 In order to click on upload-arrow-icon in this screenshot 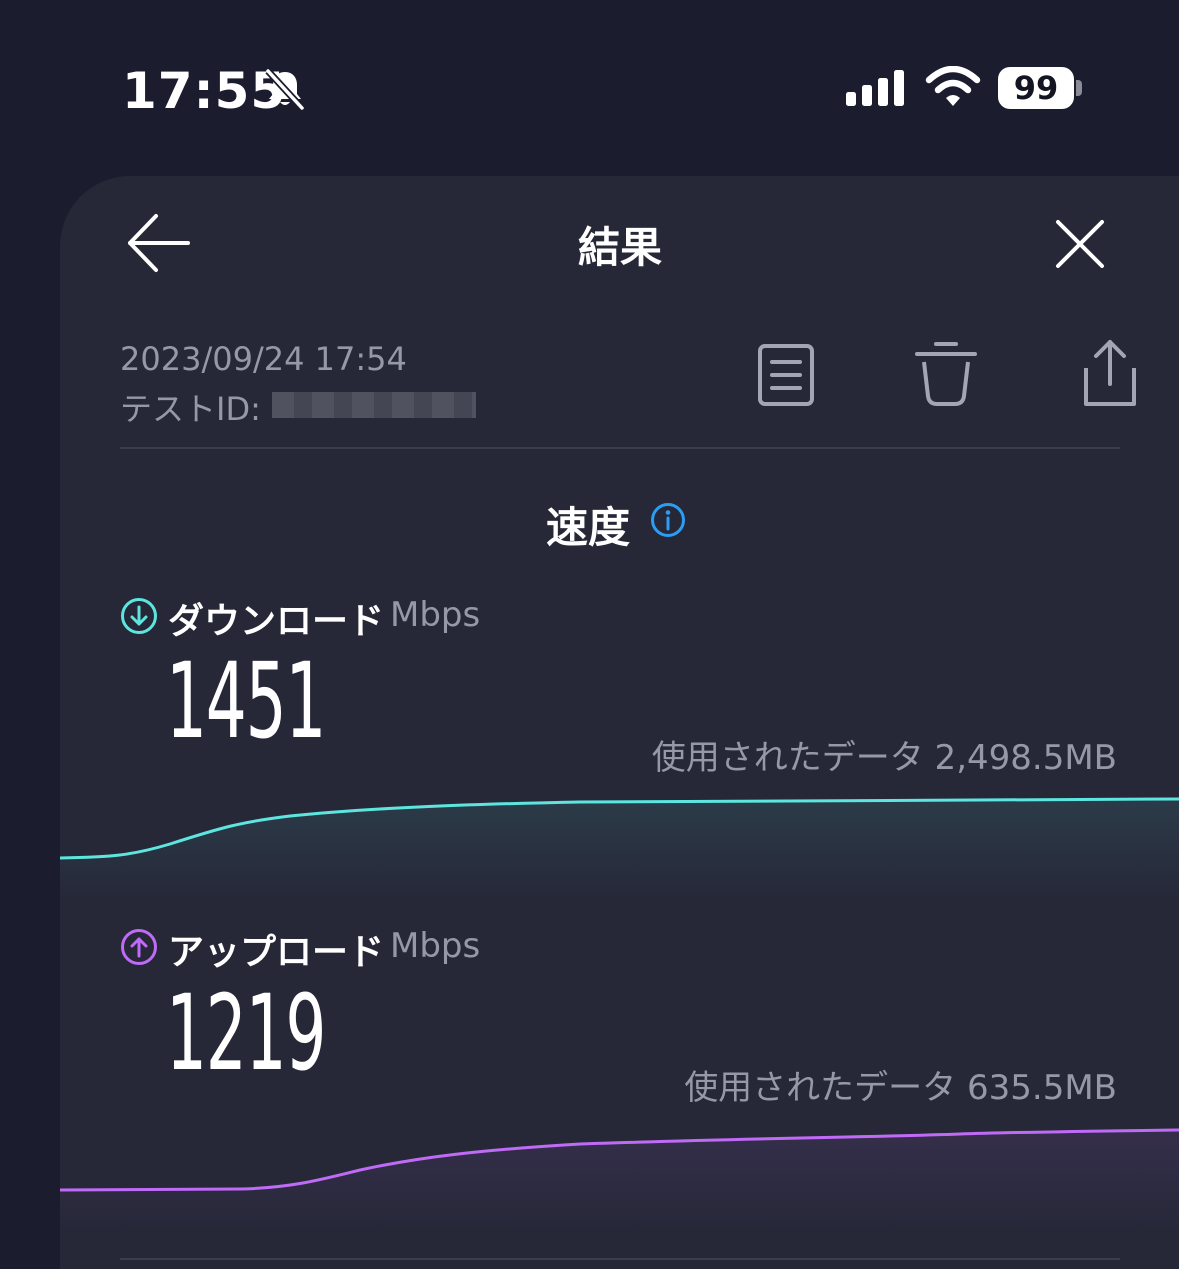, I will do `click(139, 947)`.